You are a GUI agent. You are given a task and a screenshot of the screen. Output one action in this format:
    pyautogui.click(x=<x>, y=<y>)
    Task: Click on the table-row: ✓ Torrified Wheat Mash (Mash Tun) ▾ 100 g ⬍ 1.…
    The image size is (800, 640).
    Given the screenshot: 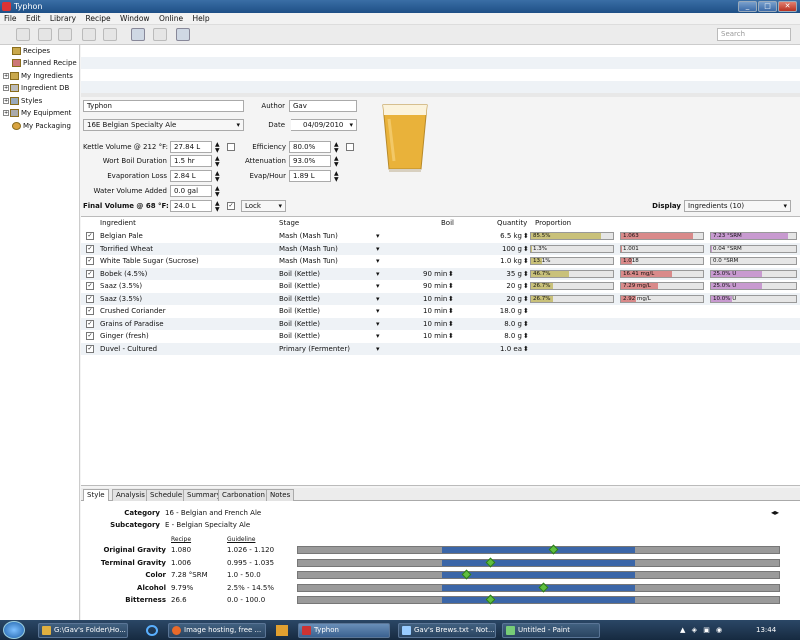 What is the action you would take?
    pyautogui.click(x=440, y=248)
    